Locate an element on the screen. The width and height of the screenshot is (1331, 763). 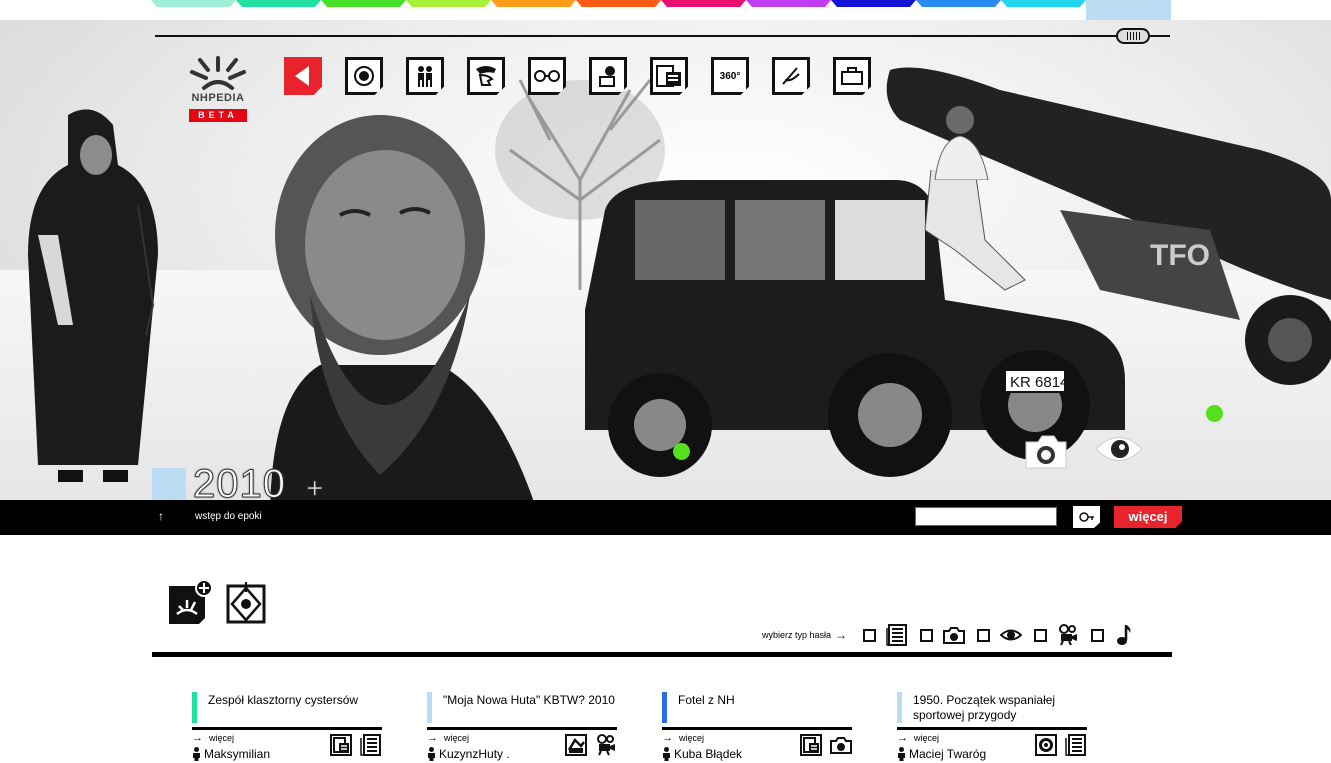
face-profile-icon is located at coordinates (486, 76).